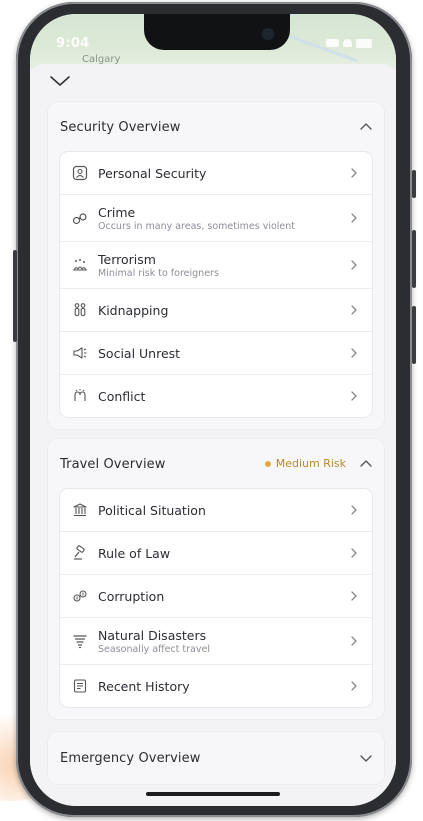 The width and height of the screenshot is (423, 821). I want to click on row-label: Social Unrest, so click(139, 353).